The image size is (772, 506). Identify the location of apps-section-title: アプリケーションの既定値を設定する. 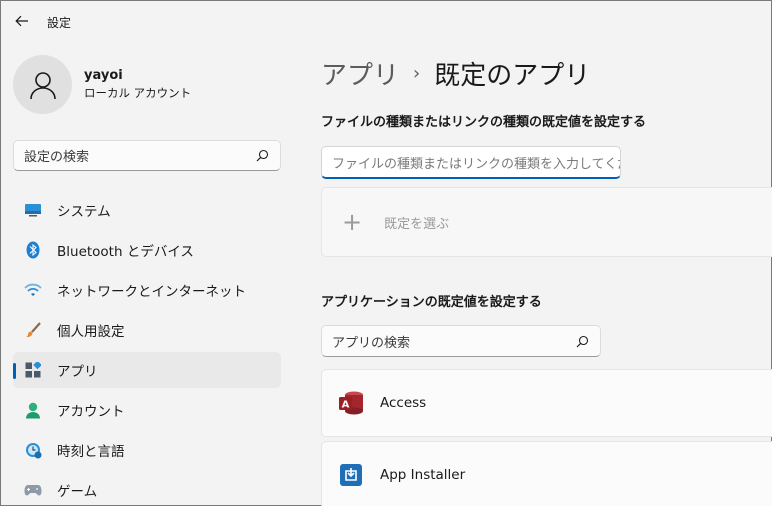
(431, 302).